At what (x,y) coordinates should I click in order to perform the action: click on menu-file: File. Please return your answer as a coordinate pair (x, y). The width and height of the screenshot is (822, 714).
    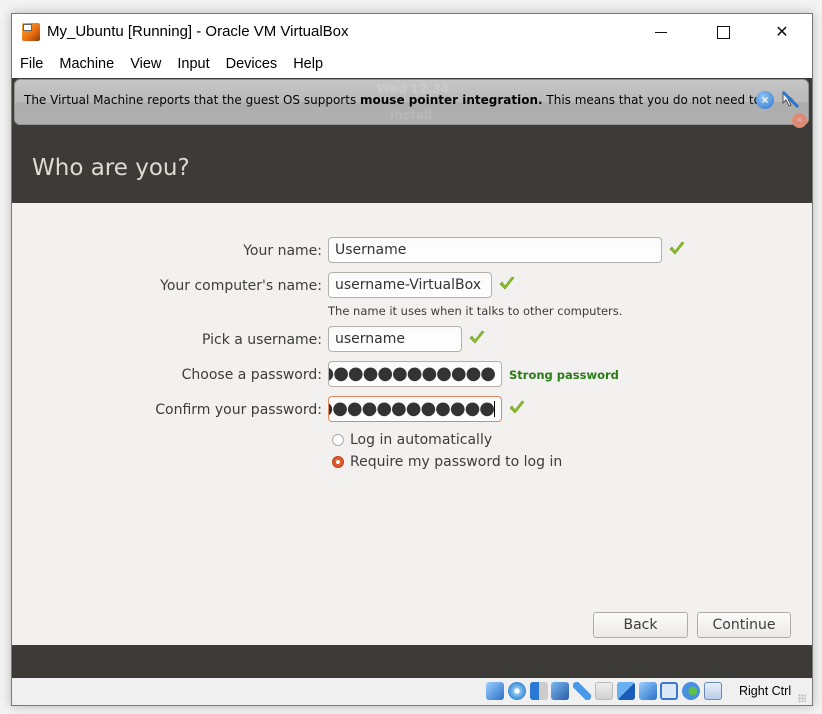
    Looking at the image, I should click on (31, 64).